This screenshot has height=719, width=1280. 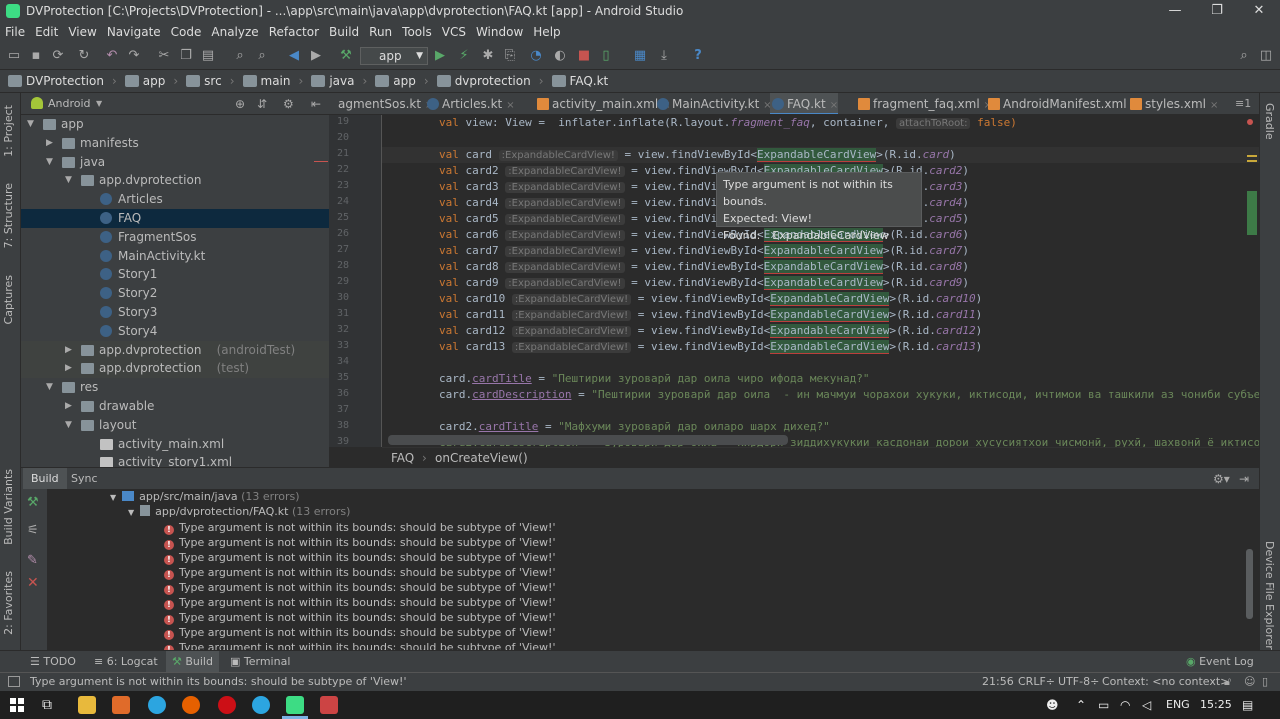 What do you see at coordinates (192, 662) in the screenshot?
I see `tab-build-bottom: ⚒ Build` at bounding box center [192, 662].